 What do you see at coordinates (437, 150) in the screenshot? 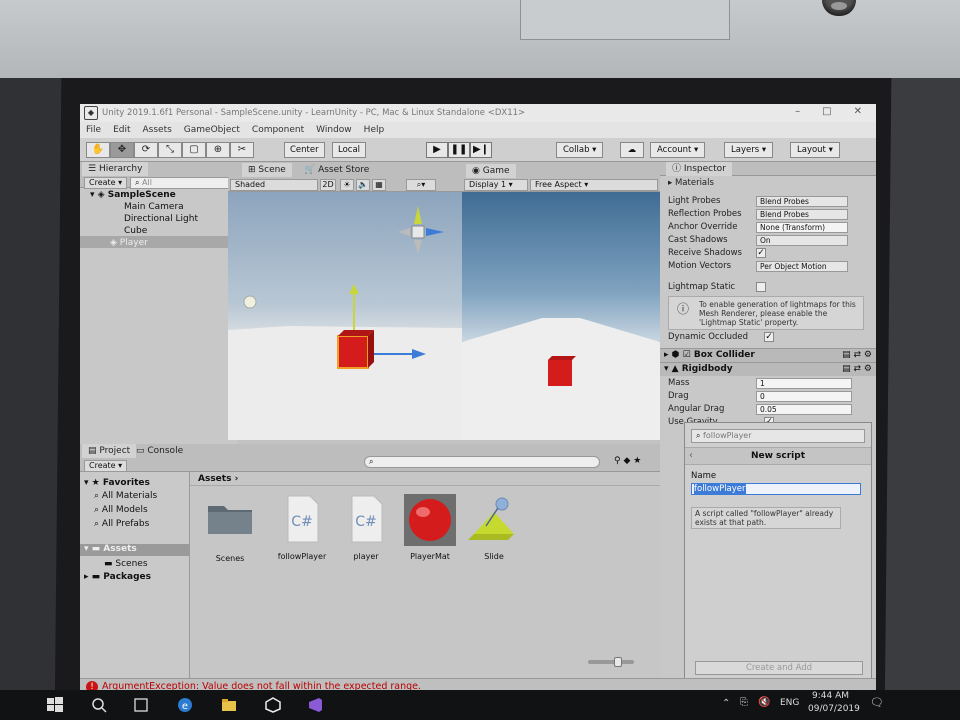
I see `play-icon: ▶` at bounding box center [437, 150].